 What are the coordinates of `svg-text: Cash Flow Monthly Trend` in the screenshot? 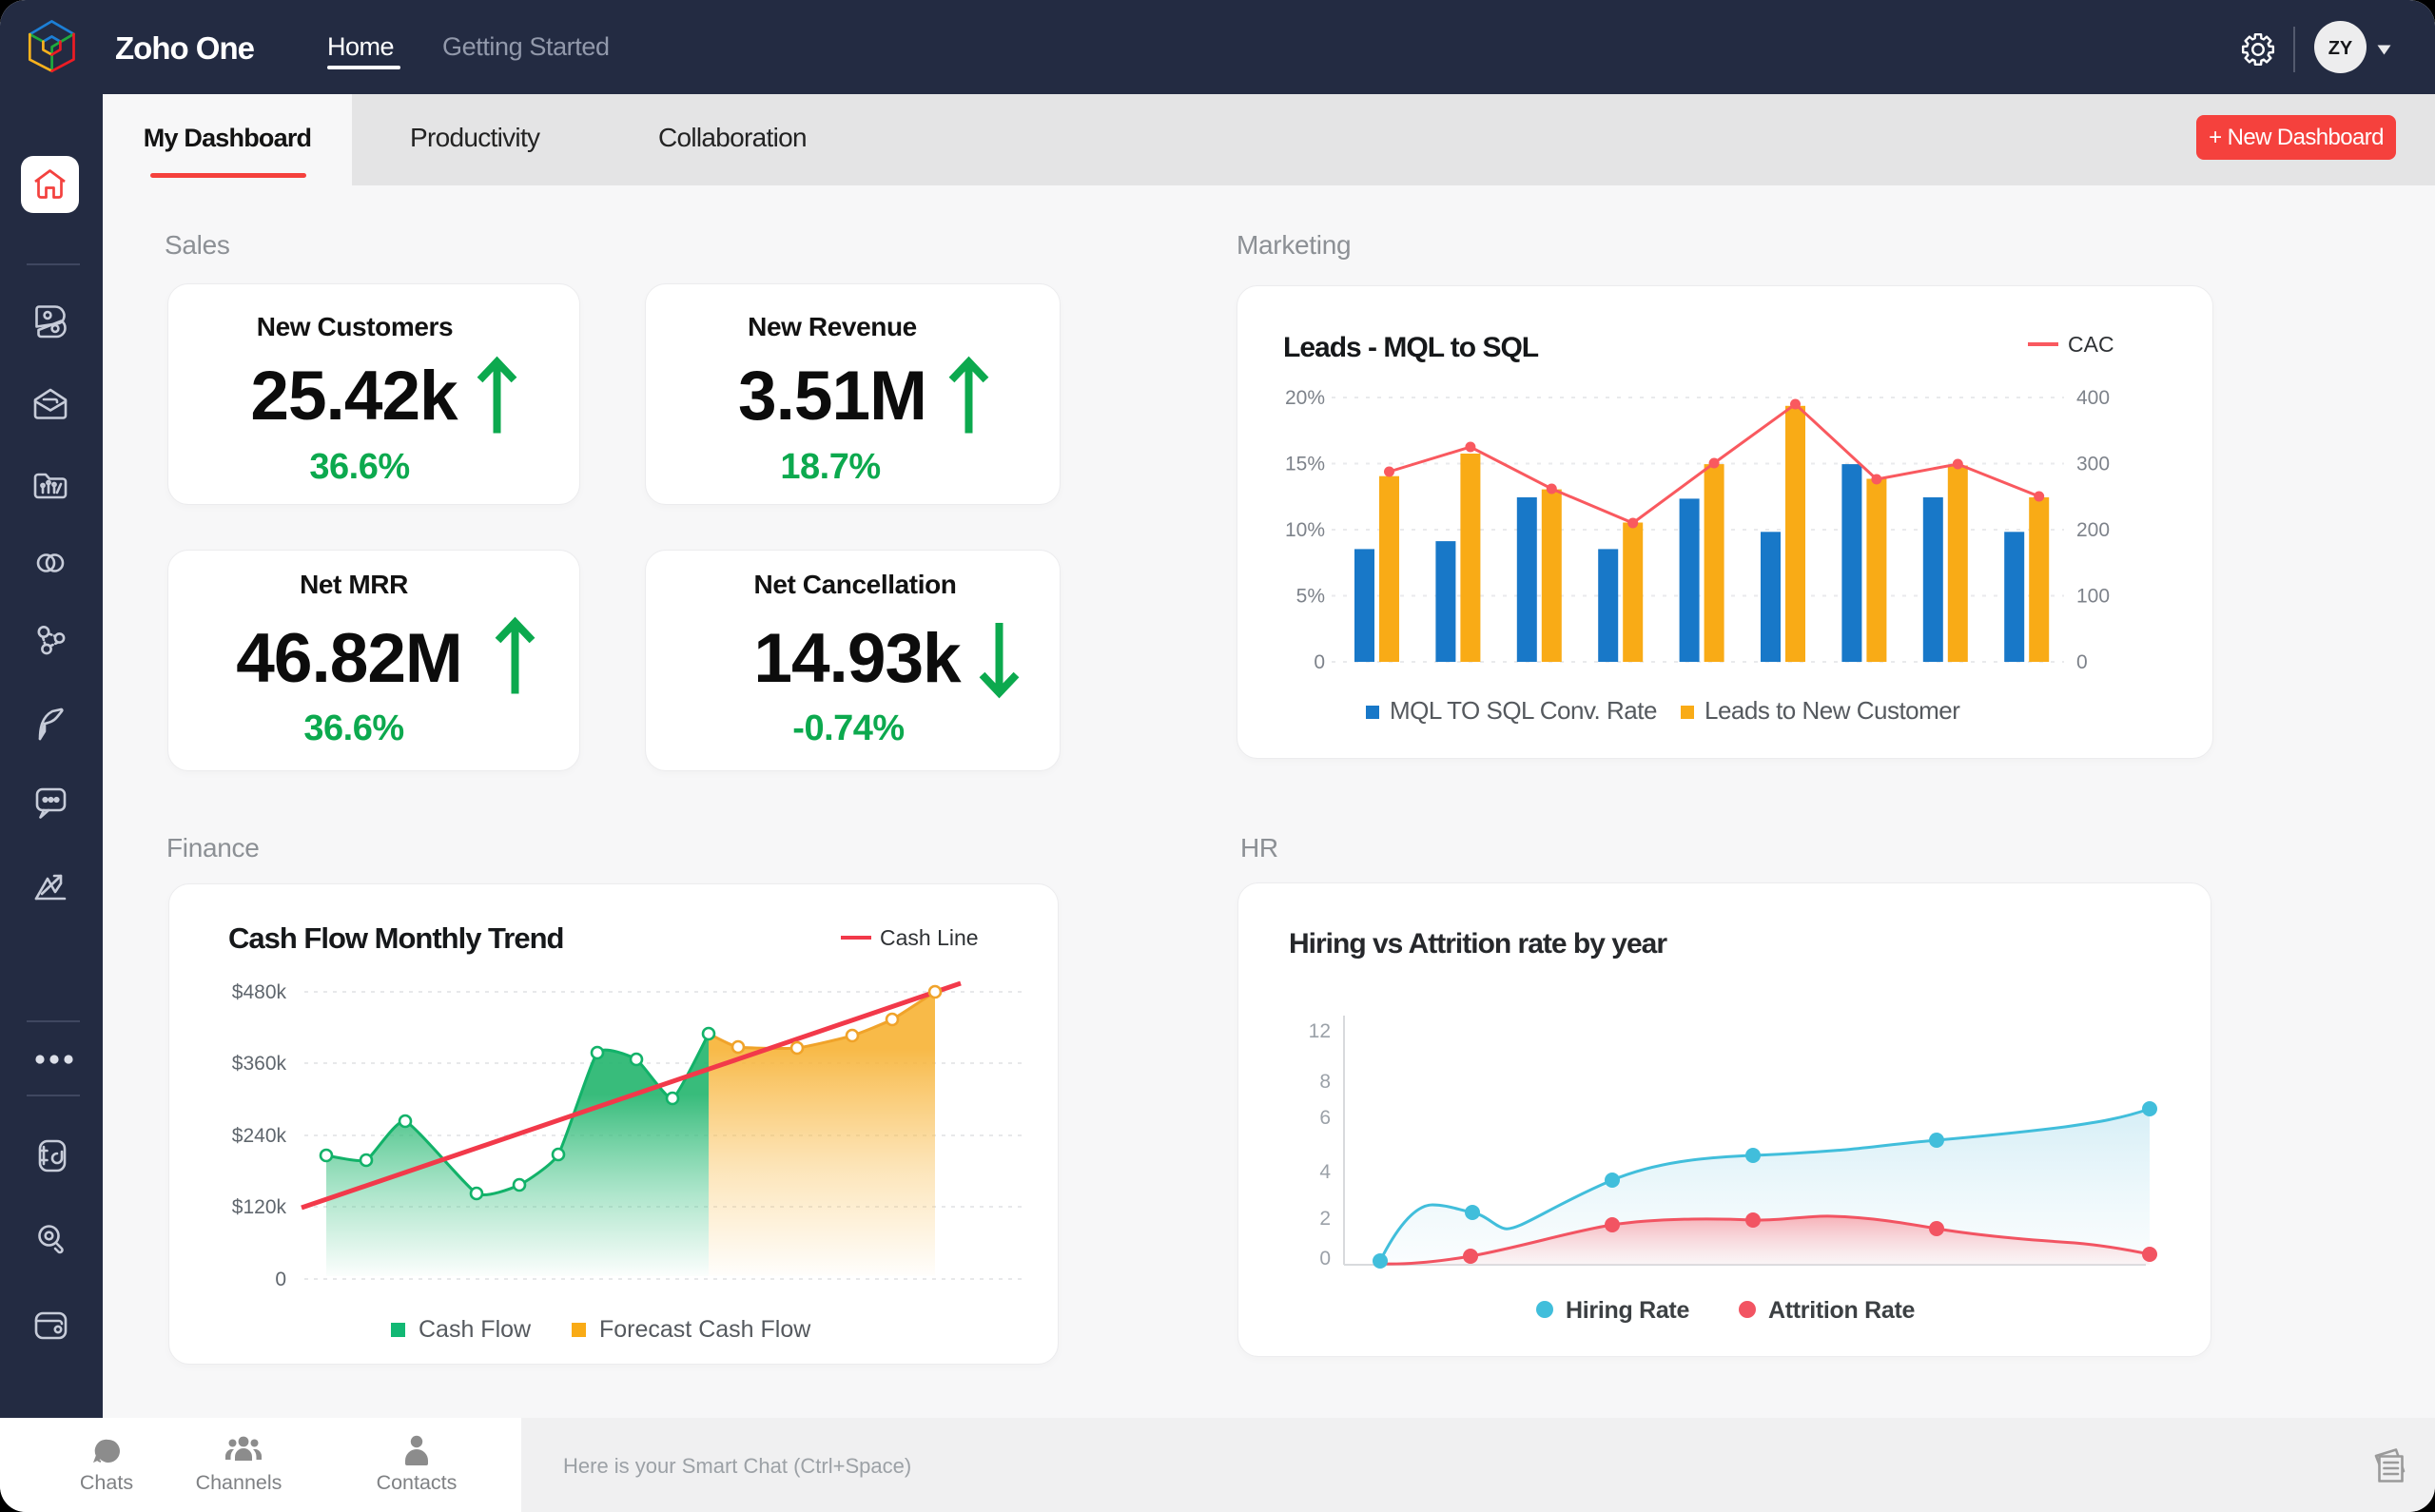 It's located at (396, 938).